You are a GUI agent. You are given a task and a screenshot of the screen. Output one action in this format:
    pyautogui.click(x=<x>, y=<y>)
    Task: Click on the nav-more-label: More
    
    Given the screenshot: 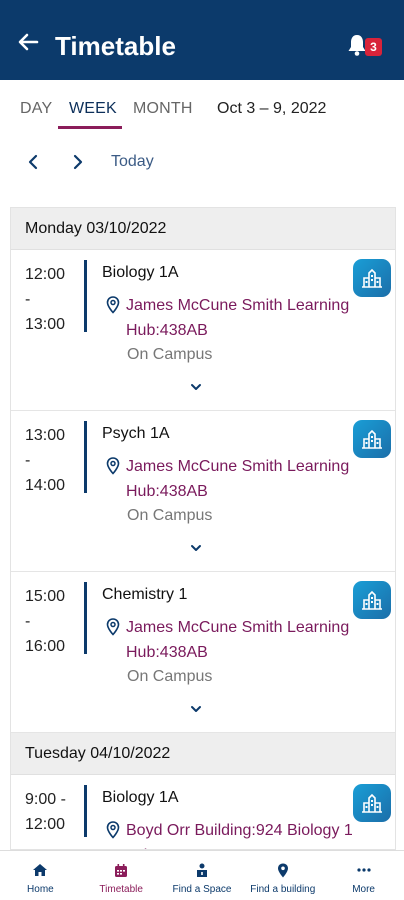 What is the action you would take?
    pyautogui.click(x=363, y=889)
    